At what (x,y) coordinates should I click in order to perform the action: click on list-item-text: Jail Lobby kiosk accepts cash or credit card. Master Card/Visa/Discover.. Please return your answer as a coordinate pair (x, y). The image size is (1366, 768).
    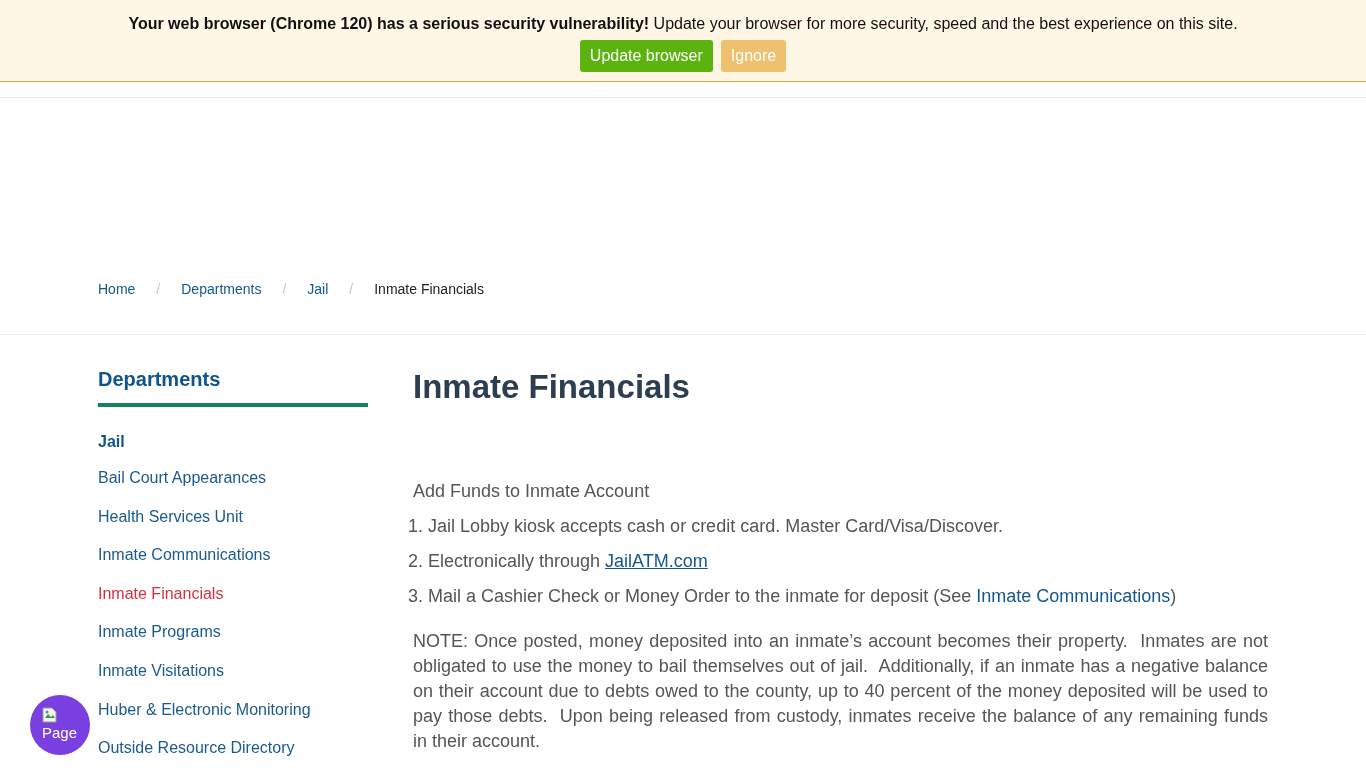
    Looking at the image, I should click on (716, 526).